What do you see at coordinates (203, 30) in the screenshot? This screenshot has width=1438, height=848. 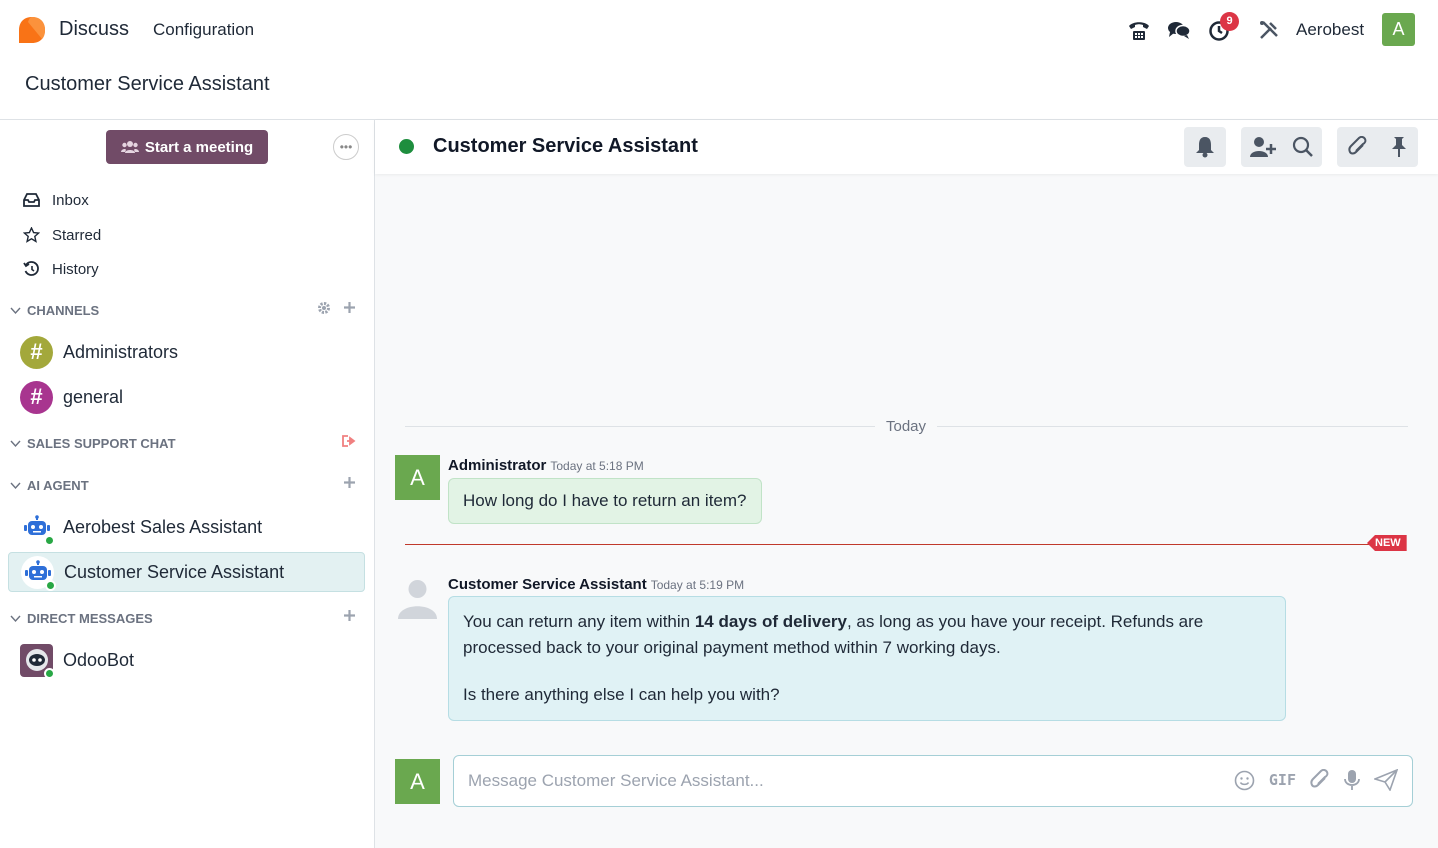 I see `menu-configuration: Configuration` at bounding box center [203, 30].